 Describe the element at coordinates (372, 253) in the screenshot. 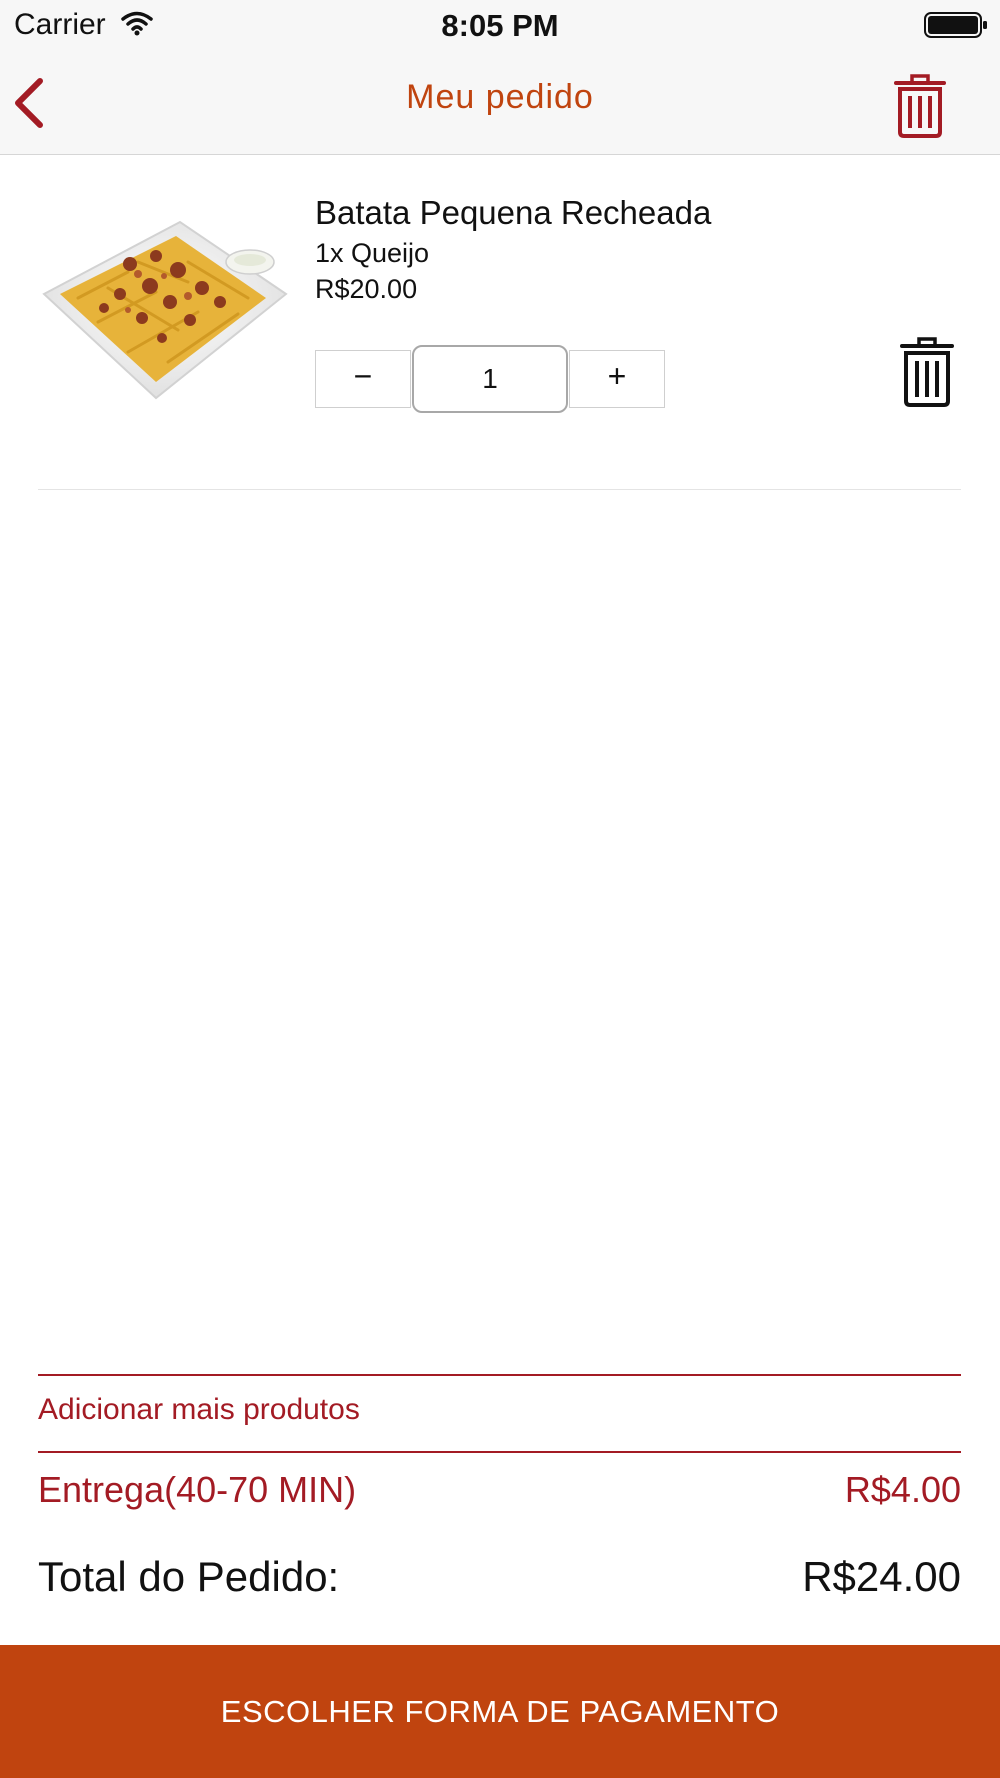

I see `product-option: 1x Queijo` at that location.